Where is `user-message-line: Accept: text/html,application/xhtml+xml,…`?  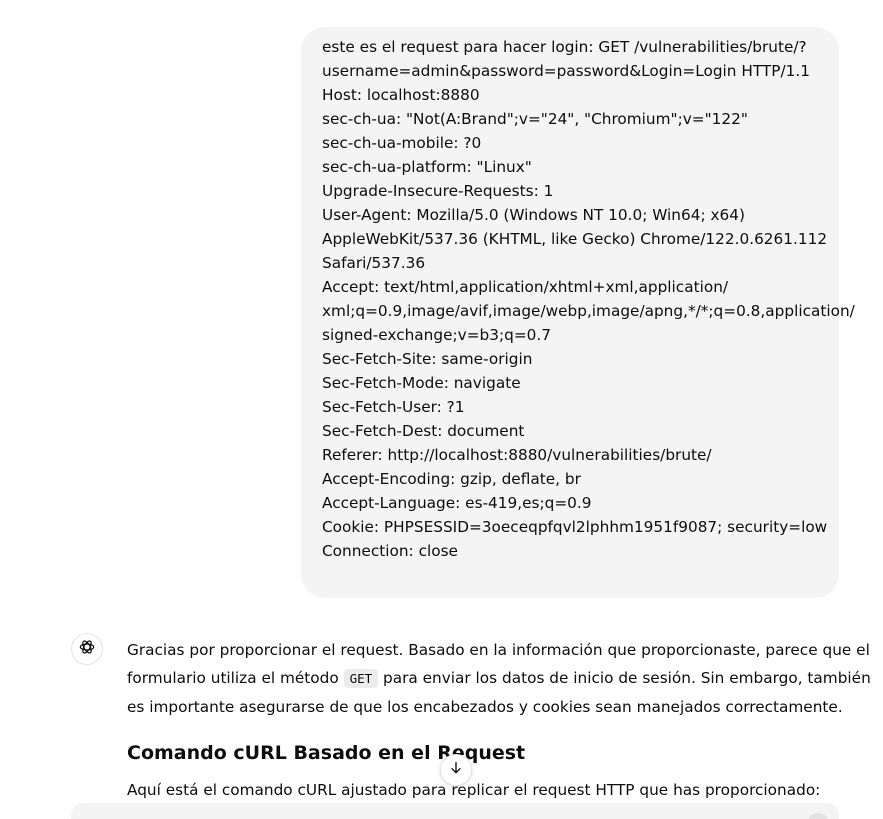
user-message-line: Accept: text/html,application/xhtml+xml,… is located at coordinates (525, 287).